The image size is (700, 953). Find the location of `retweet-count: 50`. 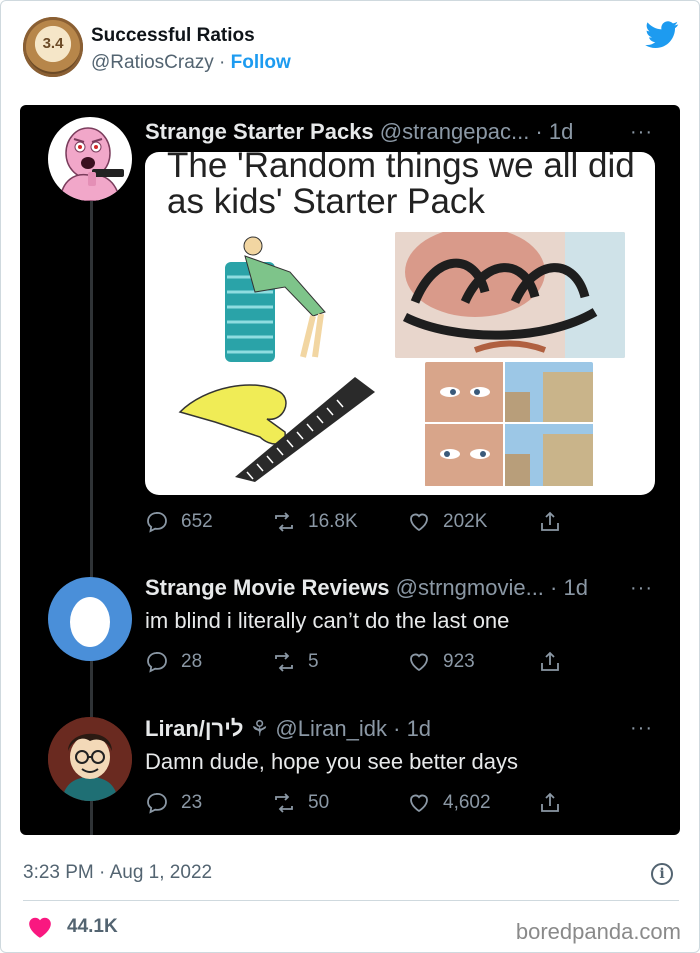

retweet-count: 50 is located at coordinates (319, 802).